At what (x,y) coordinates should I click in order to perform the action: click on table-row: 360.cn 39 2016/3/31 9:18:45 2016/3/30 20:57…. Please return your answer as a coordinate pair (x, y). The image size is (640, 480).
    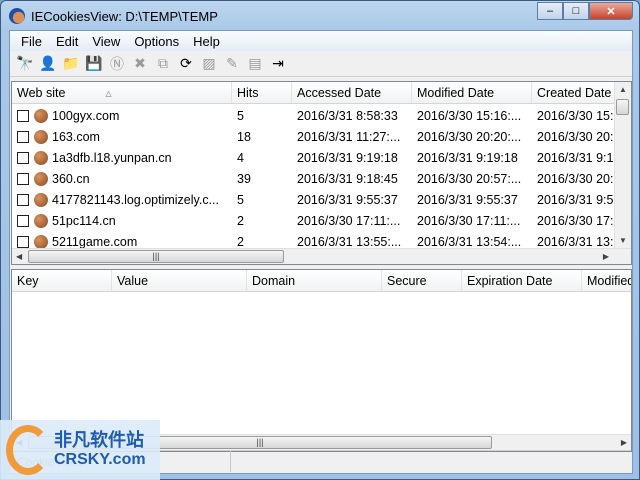
    Looking at the image, I should click on (321, 178).